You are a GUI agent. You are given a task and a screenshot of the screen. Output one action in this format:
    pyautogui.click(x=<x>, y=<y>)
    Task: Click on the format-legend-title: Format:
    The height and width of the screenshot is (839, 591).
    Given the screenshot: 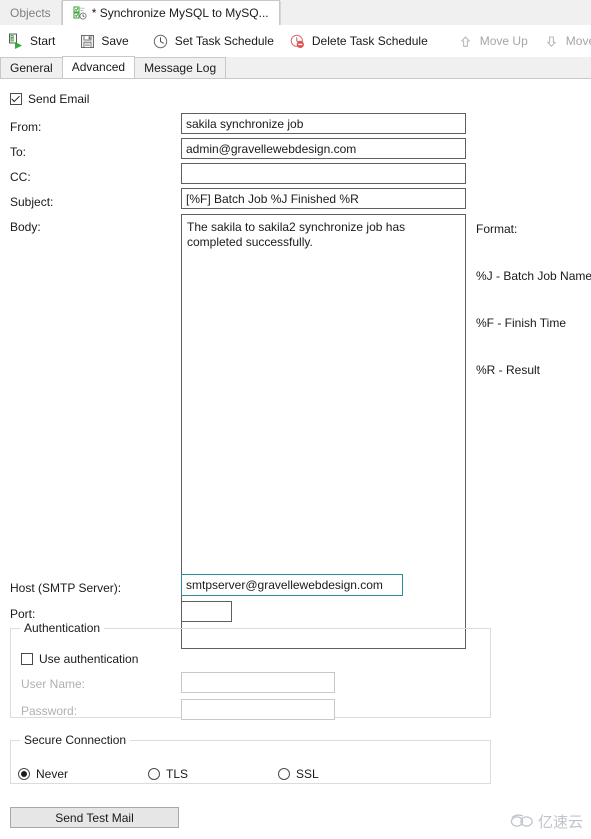 What is the action you would take?
    pyautogui.click(x=497, y=229)
    